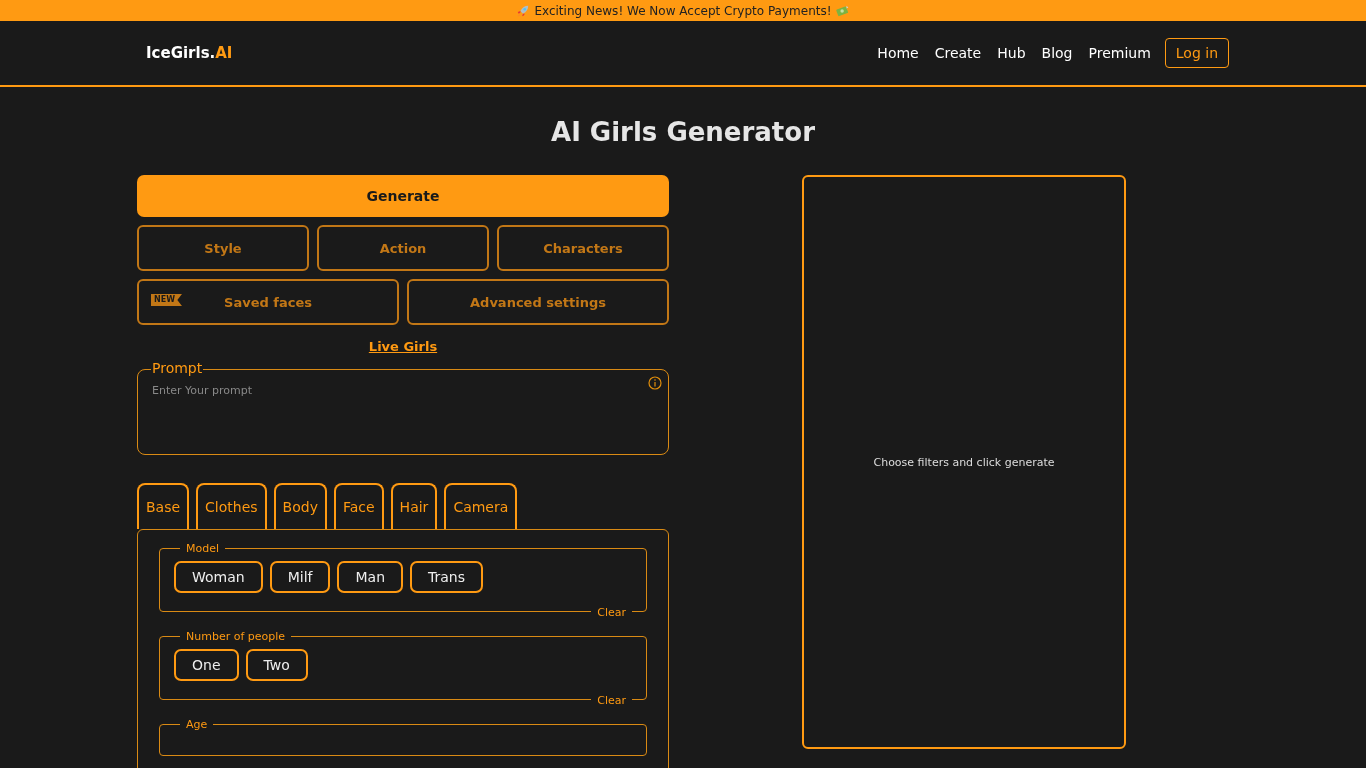 Image resolution: width=1366 pixels, height=768 pixels. I want to click on generate-button: Generate, so click(403, 196).